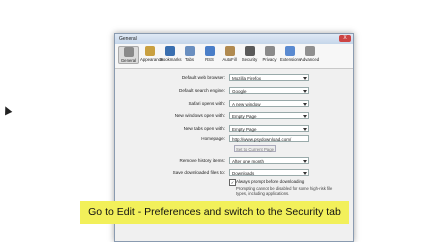 The width and height of the screenshot is (426, 242). What do you see at coordinates (128, 39) in the screenshot?
I see `window-title: General` at bounding box center [128, 39].